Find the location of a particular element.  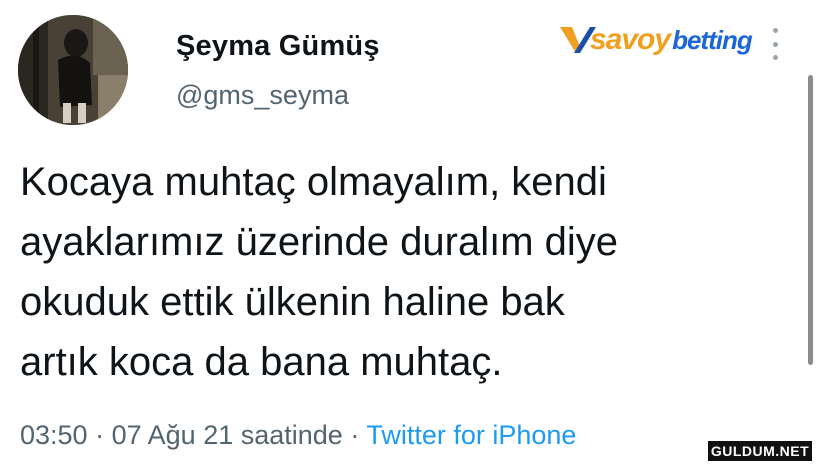

scrollbar is located at coordinates (810, 220).